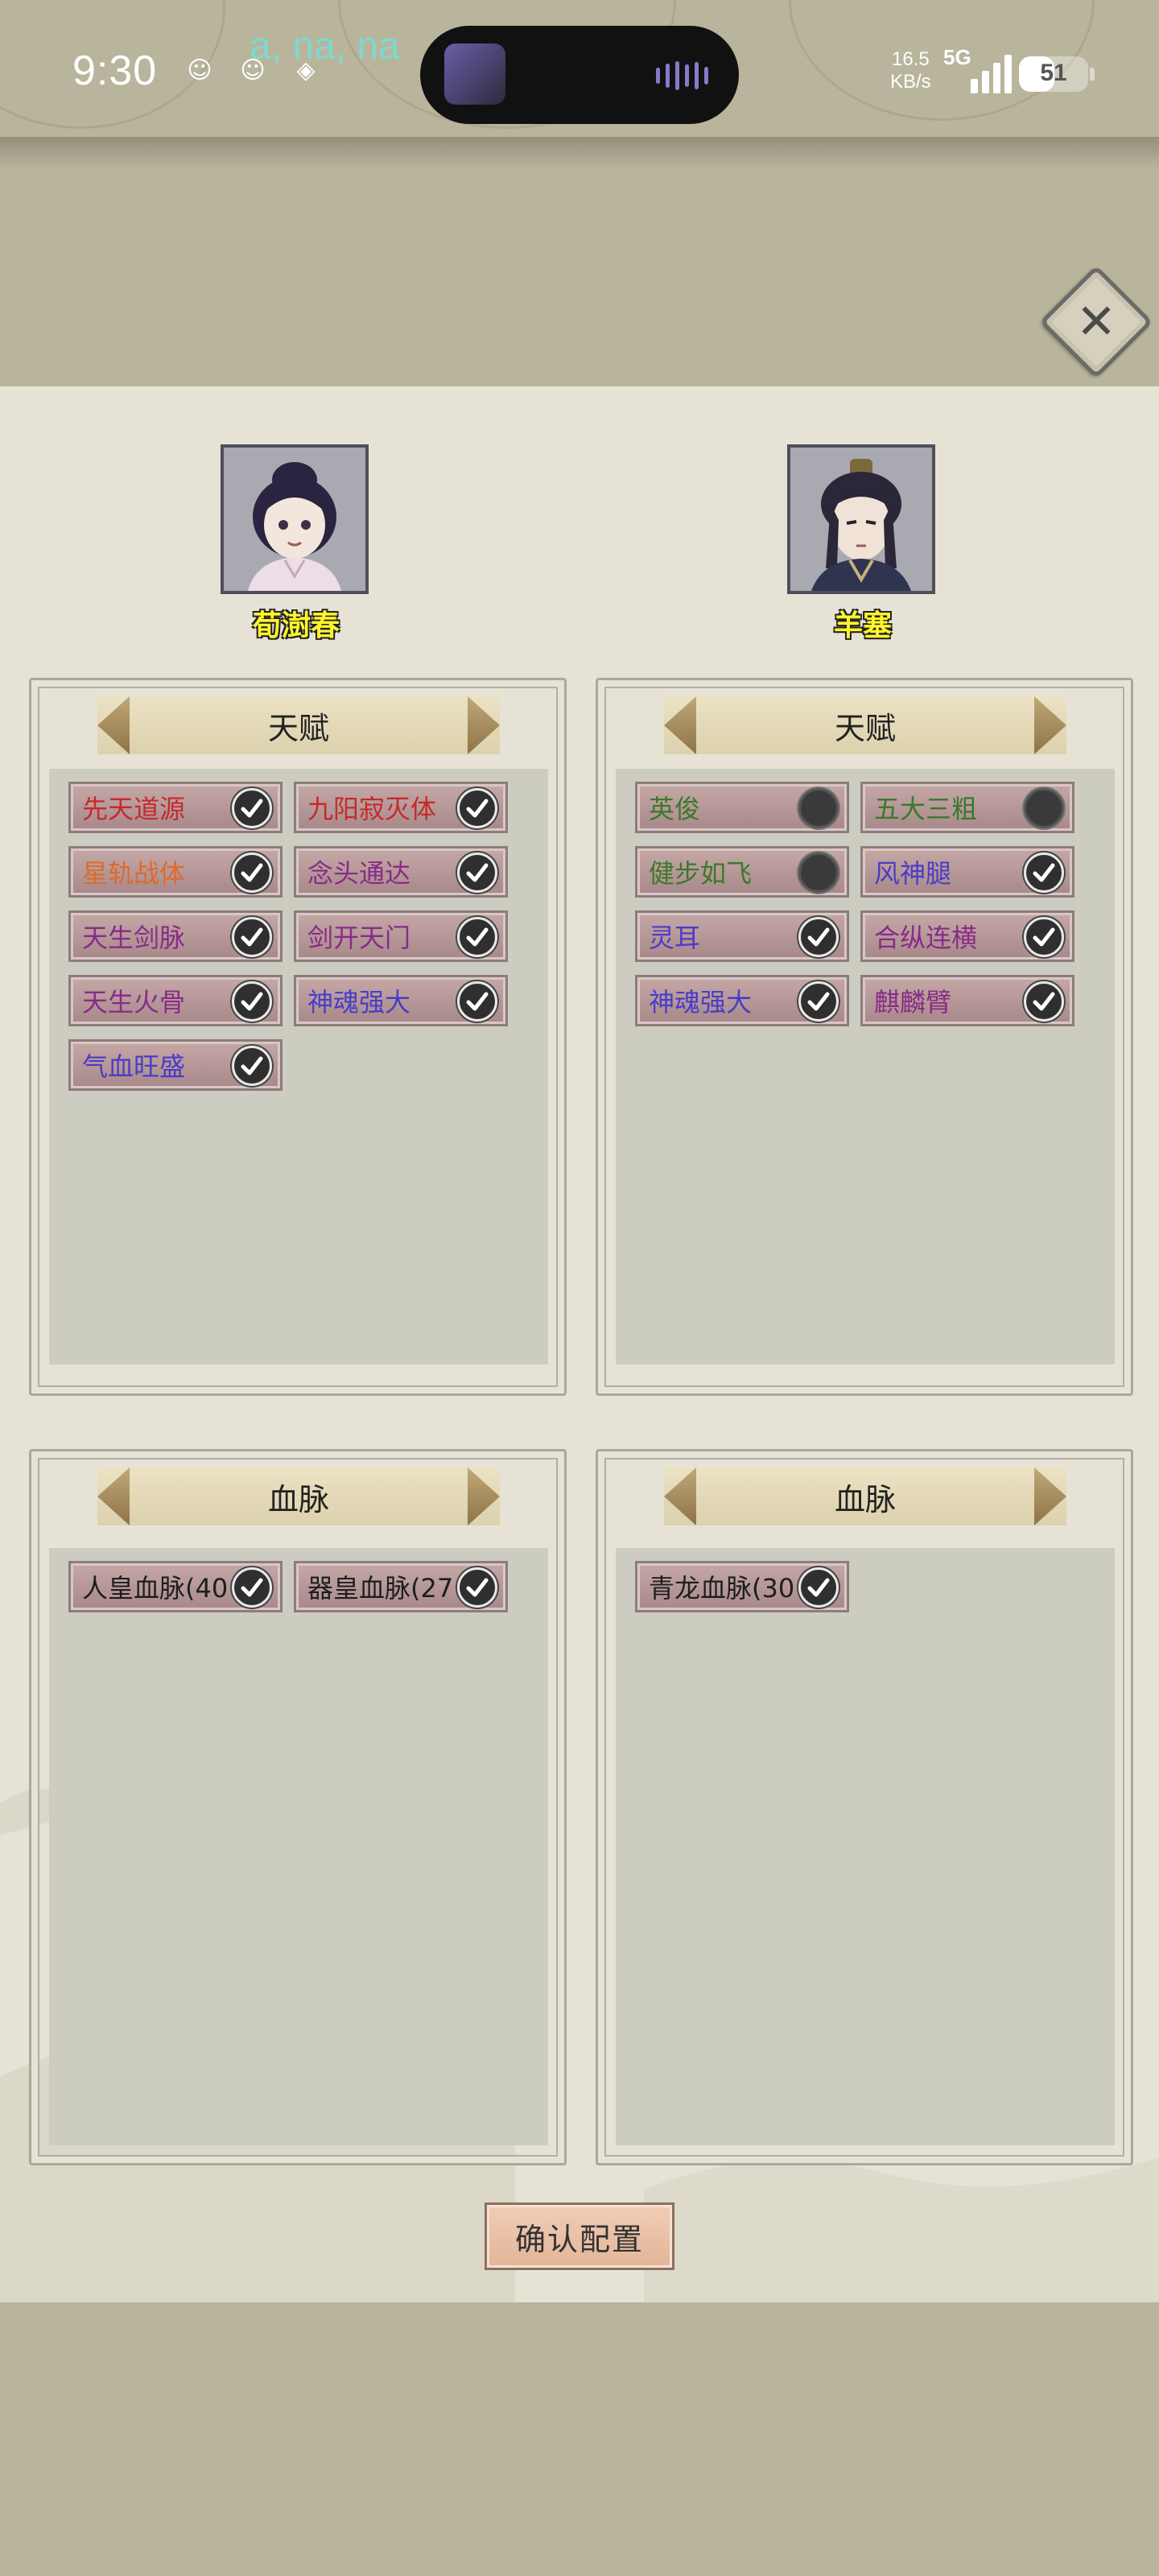 This screenshot has width=1159, height=2576. Describe the element at coordinates (926, 938) in the screenshot. I see `tag-label: 合纵连横` at that location.